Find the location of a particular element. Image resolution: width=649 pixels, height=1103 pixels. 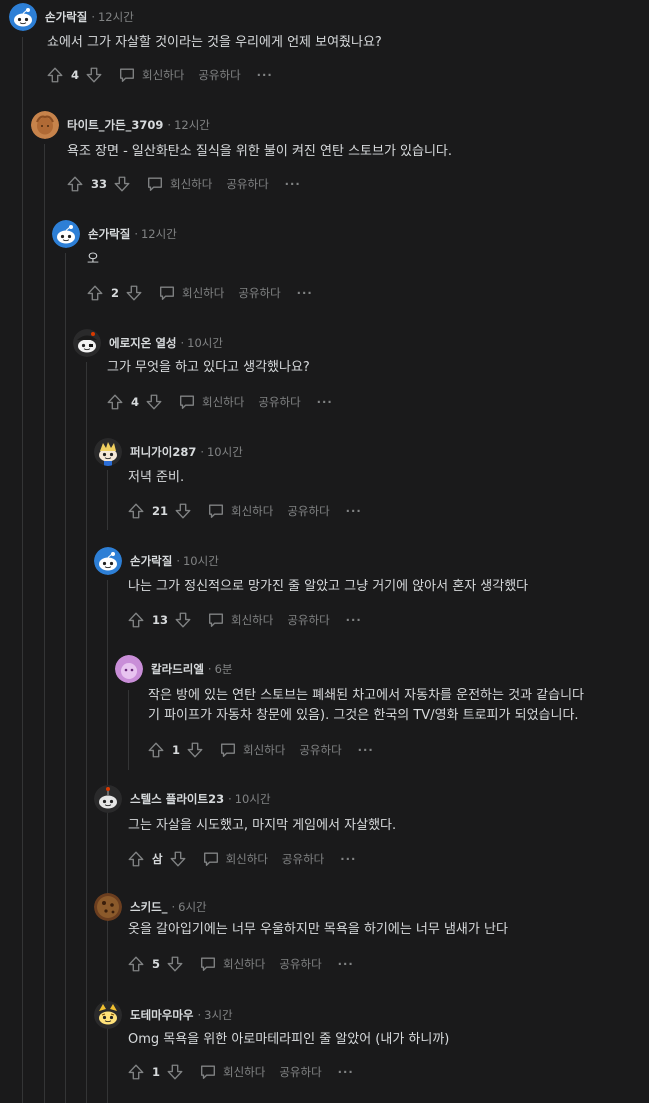

comment-body: 욕조 장면 - 일산화탄소 질식을 위한 불이 켜진 연탄 스토브가 있습니다. is located at coordinates (358, 152).